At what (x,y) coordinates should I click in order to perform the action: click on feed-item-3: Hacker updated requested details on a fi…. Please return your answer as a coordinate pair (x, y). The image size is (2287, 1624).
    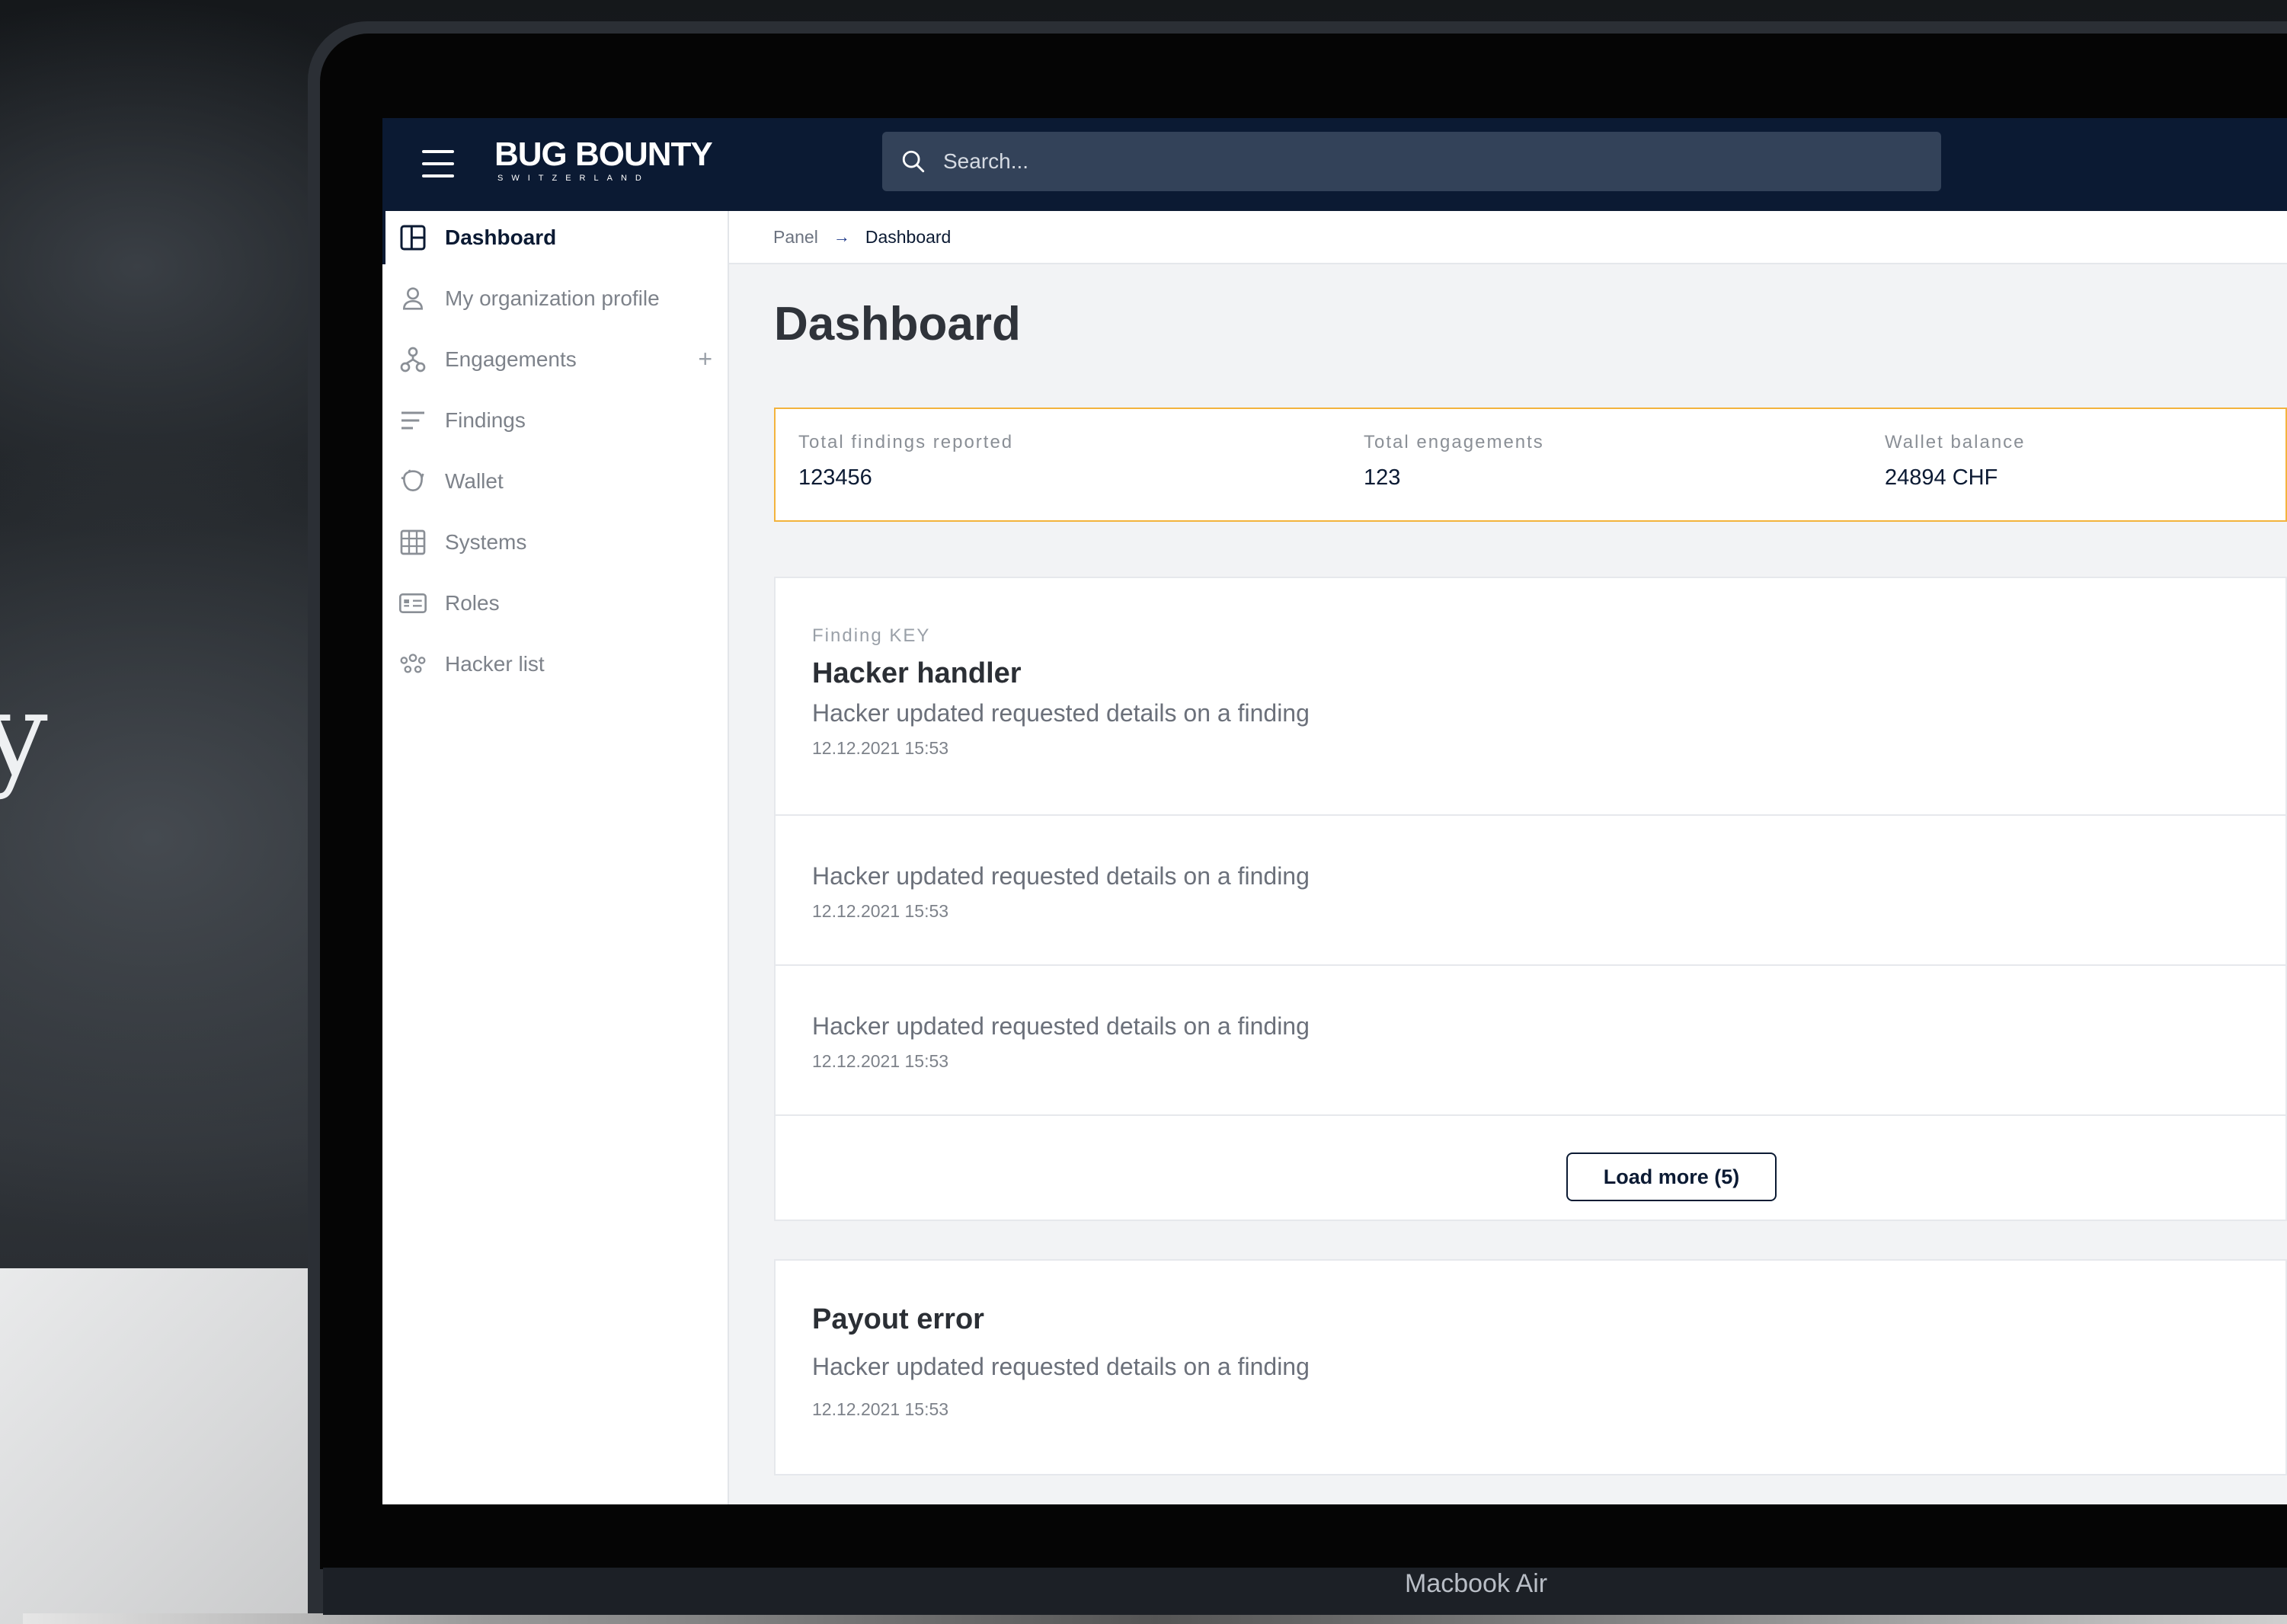
    Looking at the image, I should click on (1061, 1042).